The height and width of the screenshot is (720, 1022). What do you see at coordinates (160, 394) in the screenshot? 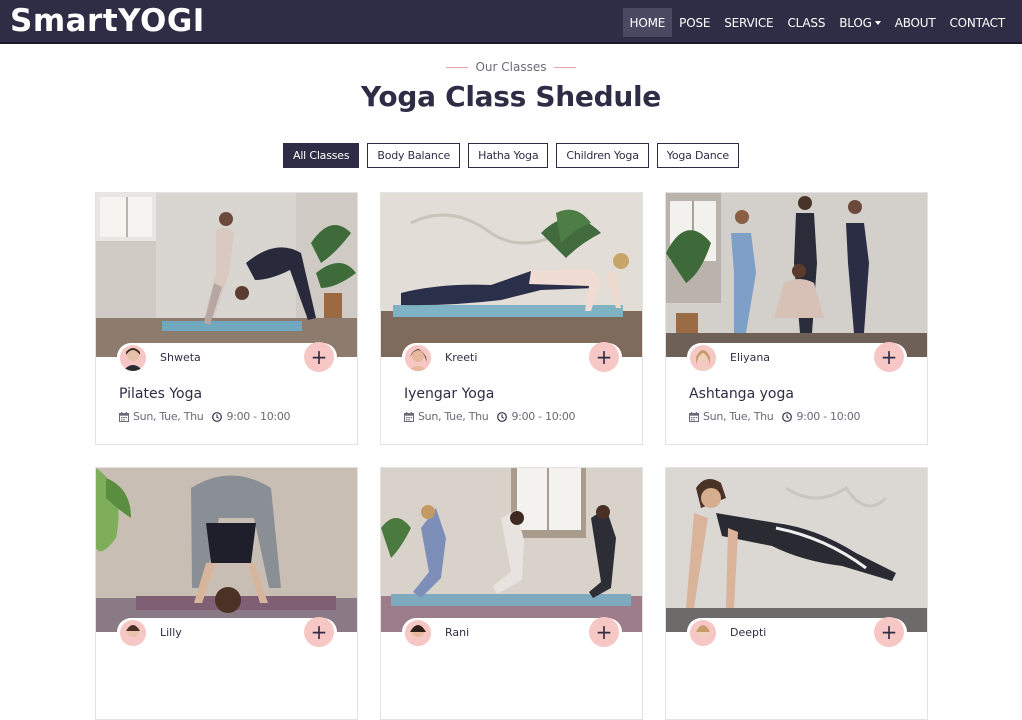
I see `class-name: Pilates Yoga` at bounding box center [160, 394].